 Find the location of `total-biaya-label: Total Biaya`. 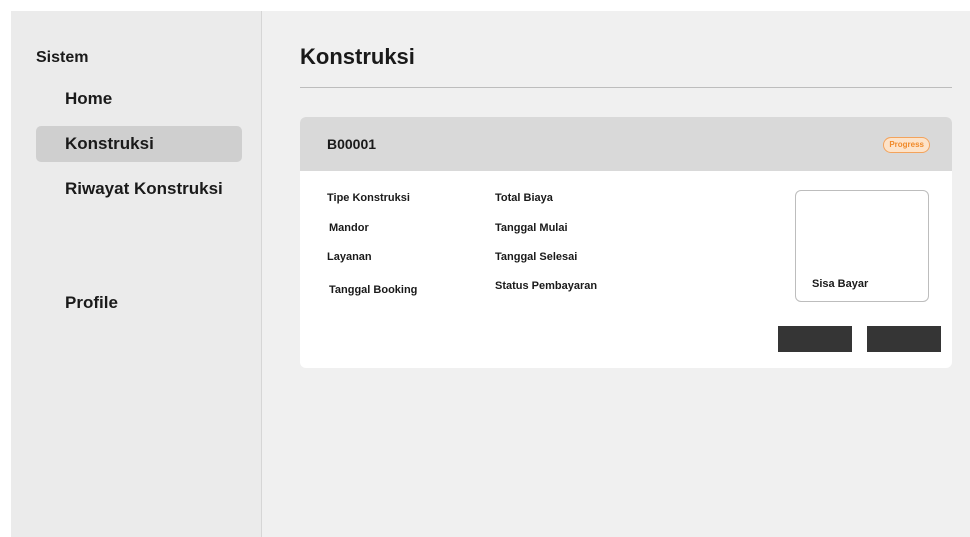

total-biaya-label: Total Biaya is located at coordinates (524, 198).